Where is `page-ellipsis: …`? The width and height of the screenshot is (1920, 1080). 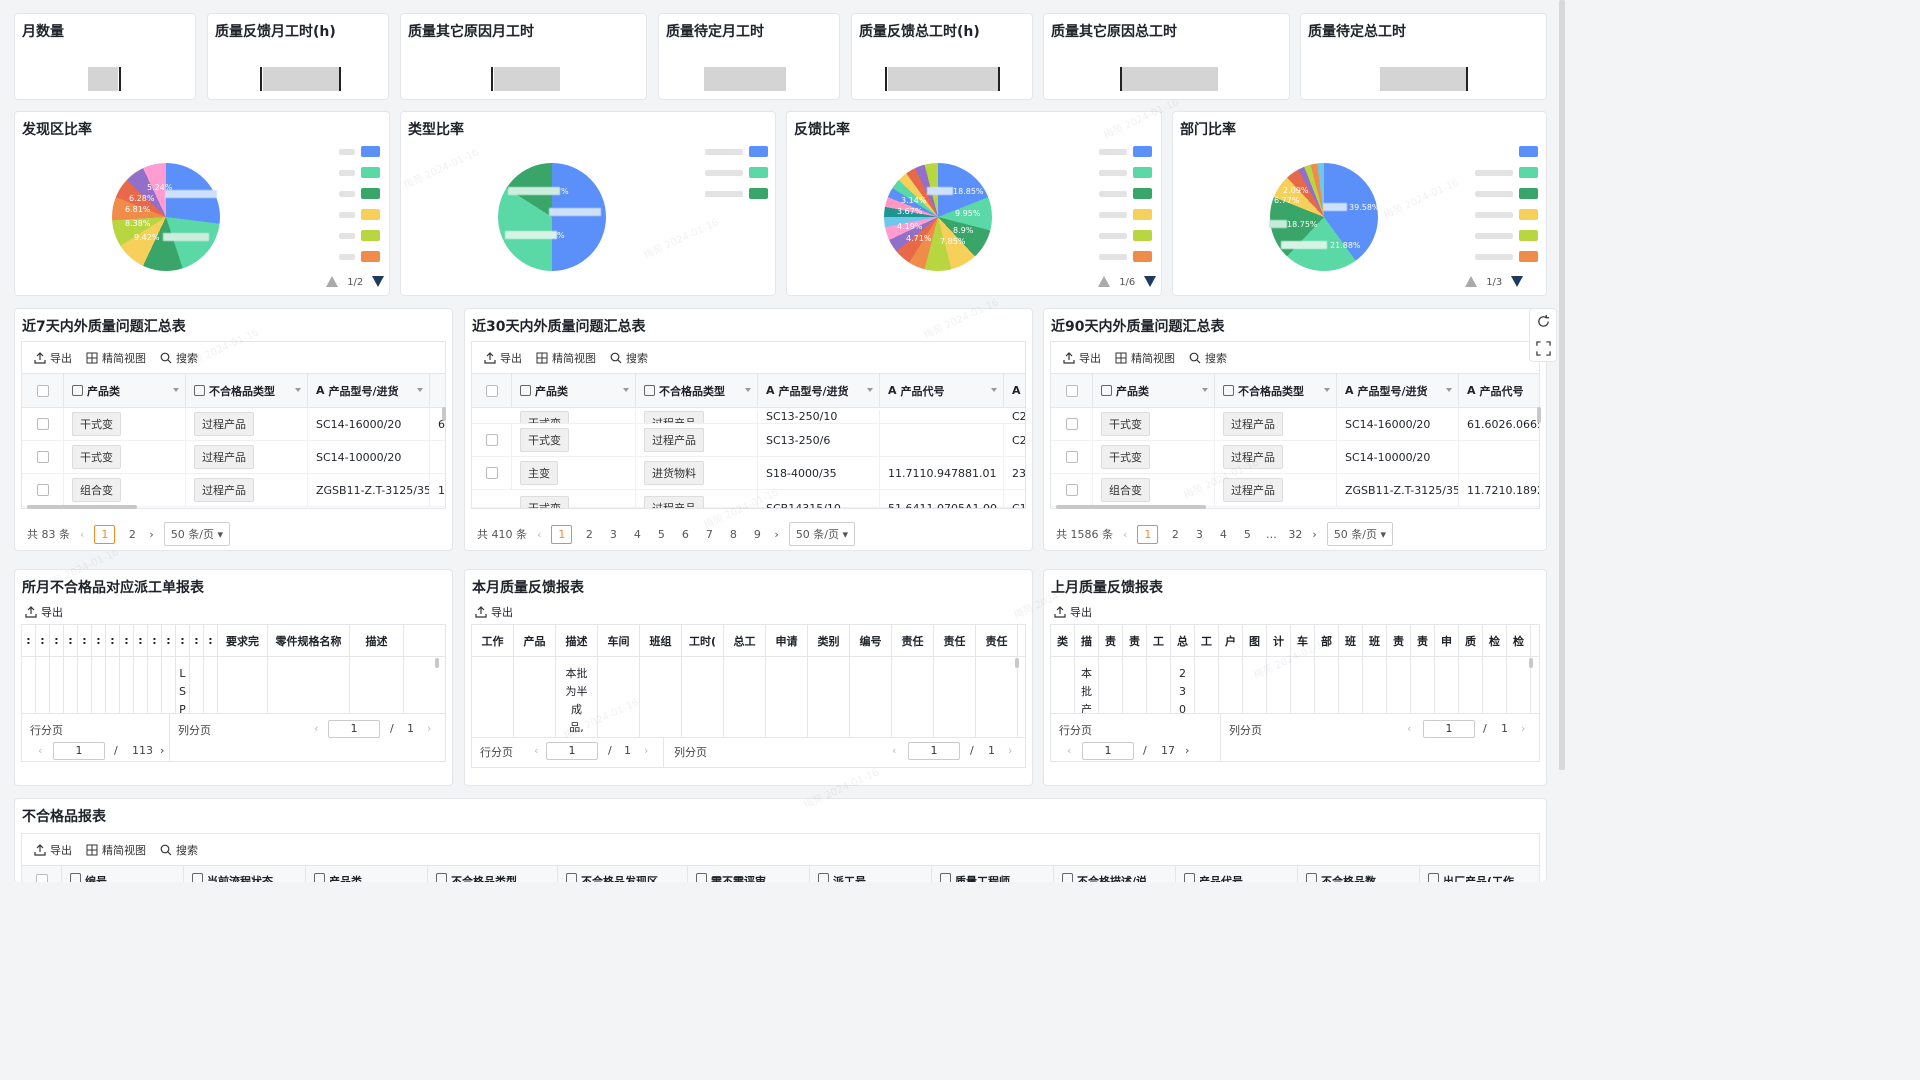
page-ellipsis: … is located at coordinates (1271, 534).